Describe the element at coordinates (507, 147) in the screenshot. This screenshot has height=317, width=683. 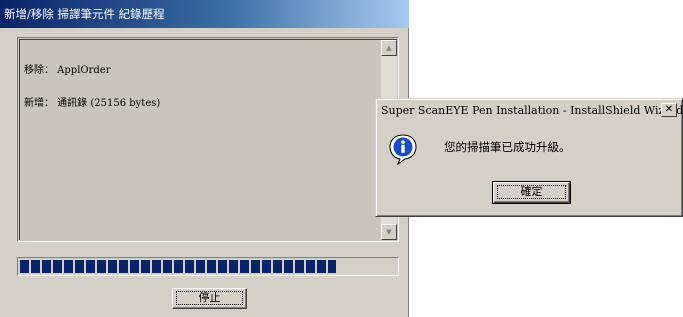
I see `dialog-message: 您的掃描筆已成功升級。` at that location.